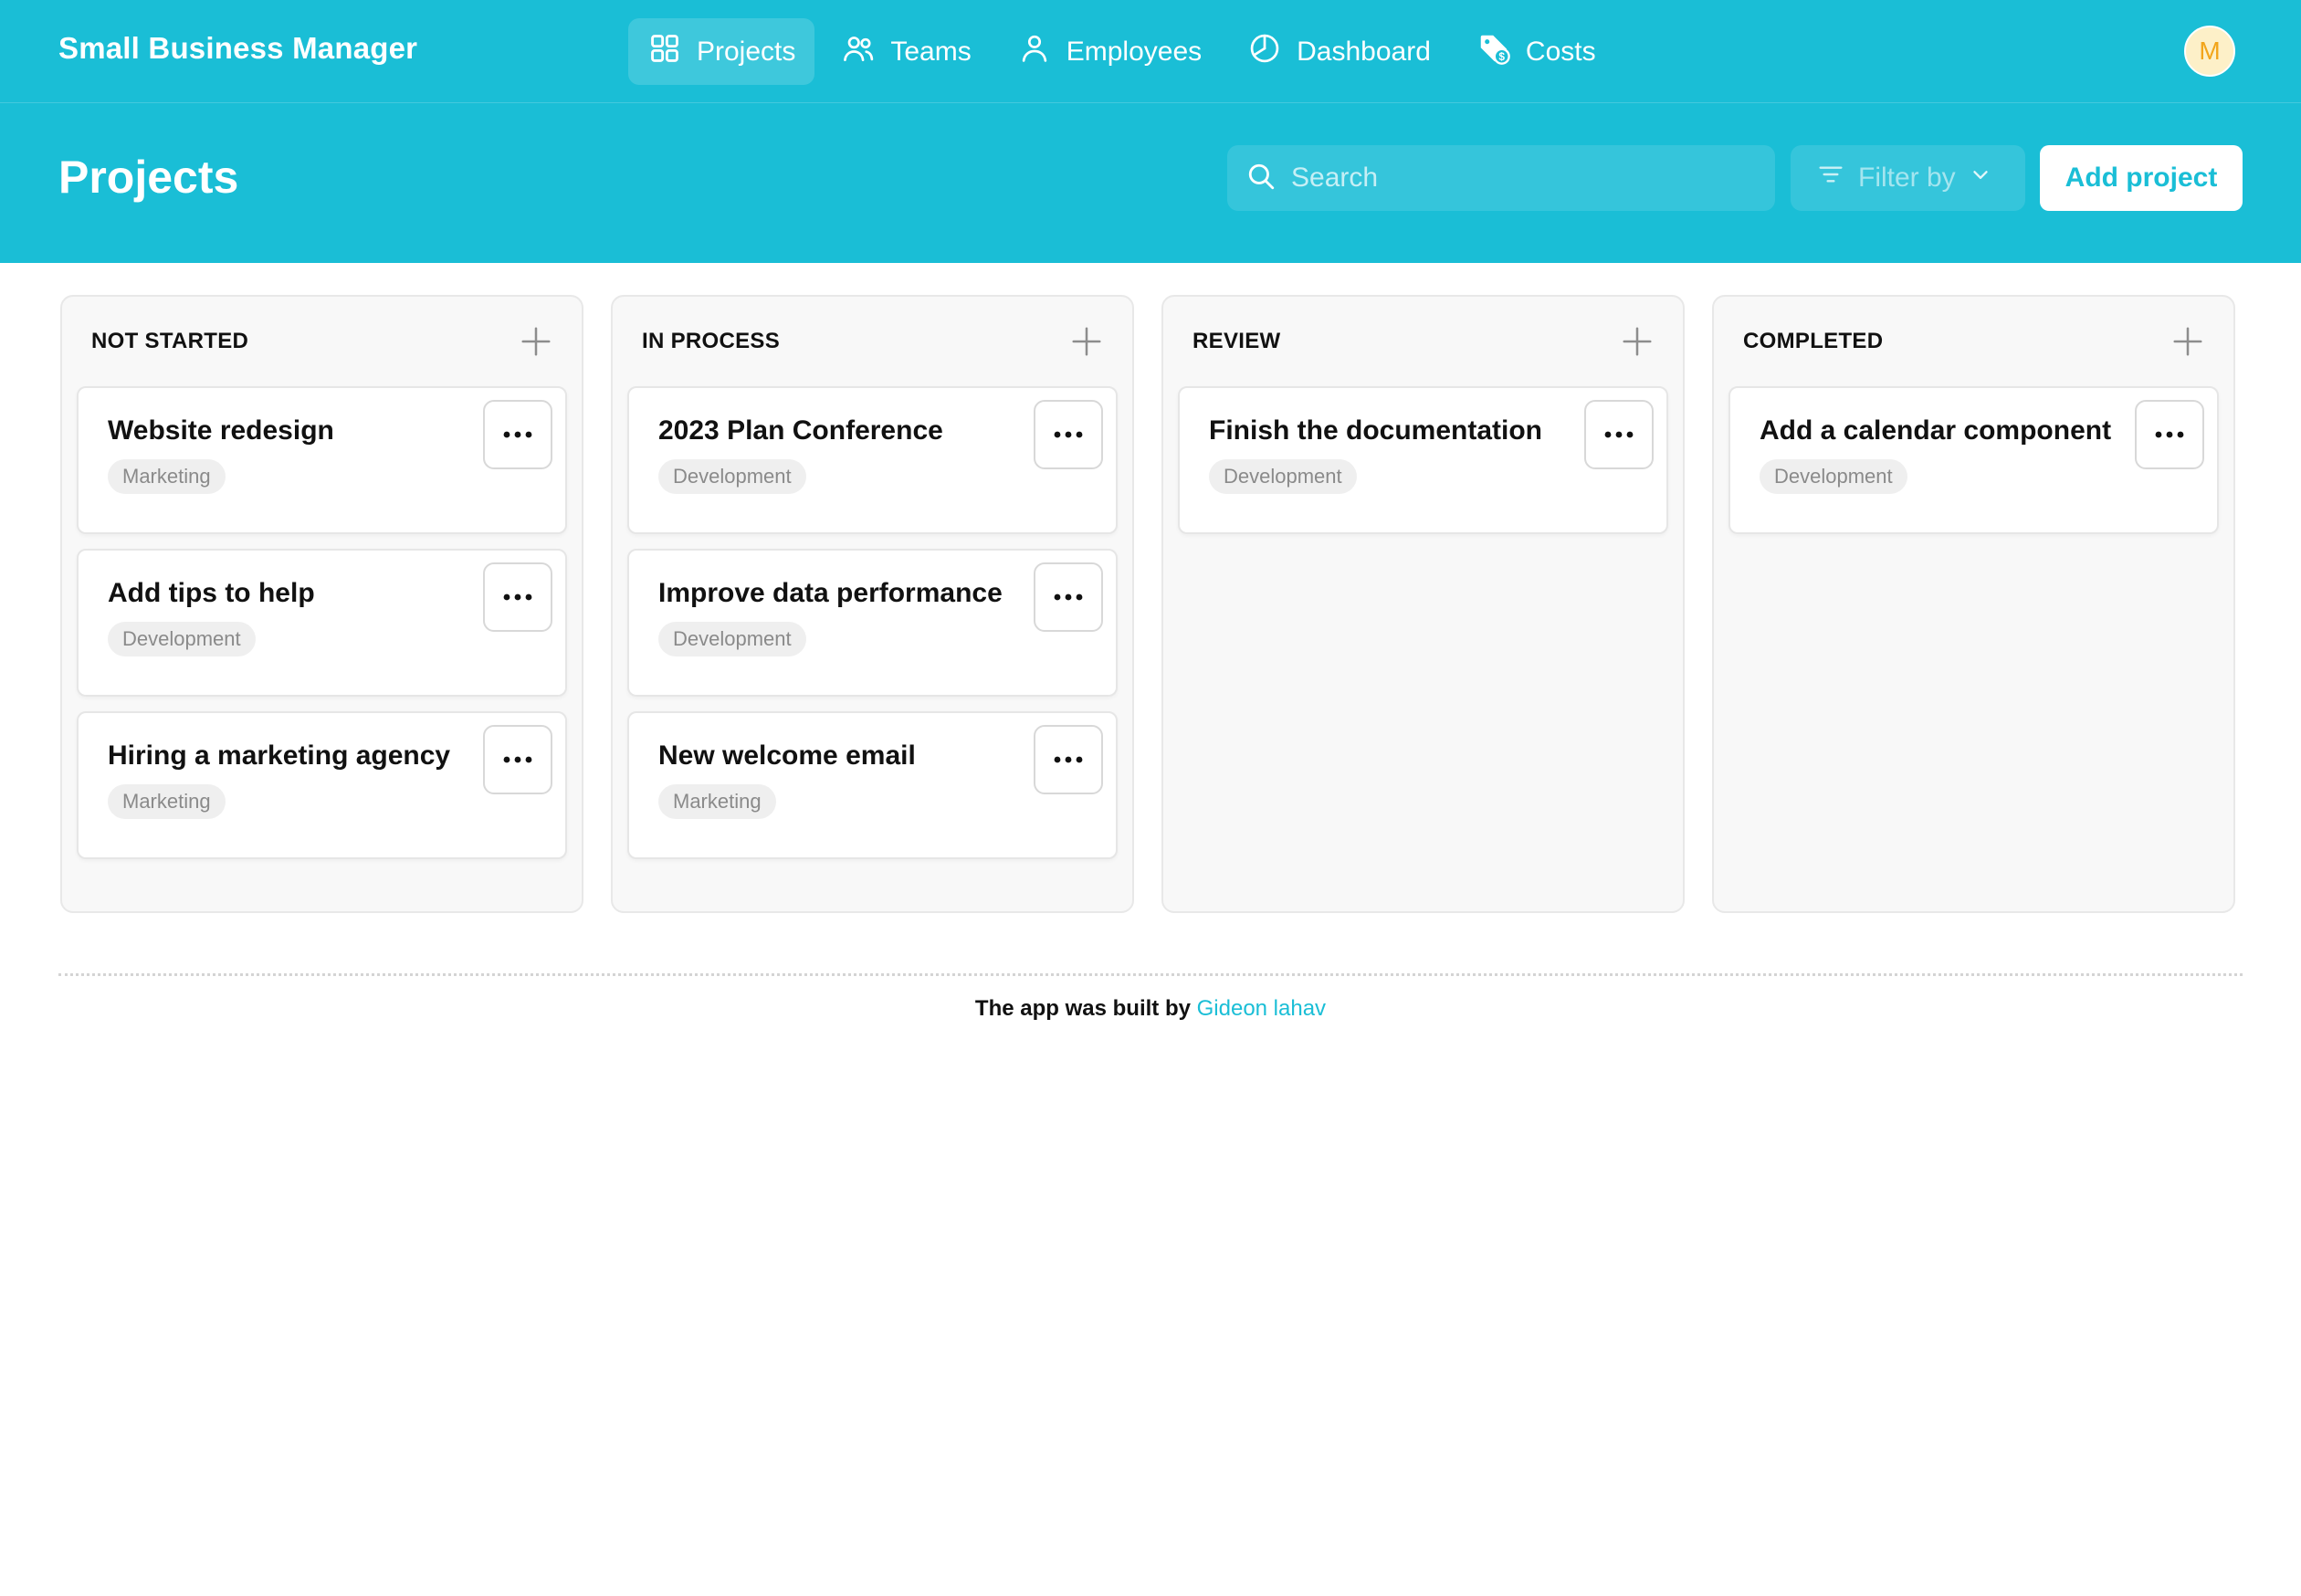 The width and height of the screenshot is (2301, 1596). Describe the element at coordinates (830, 593) in the screenshot. I see `card-title: Improve data performance` at that location.